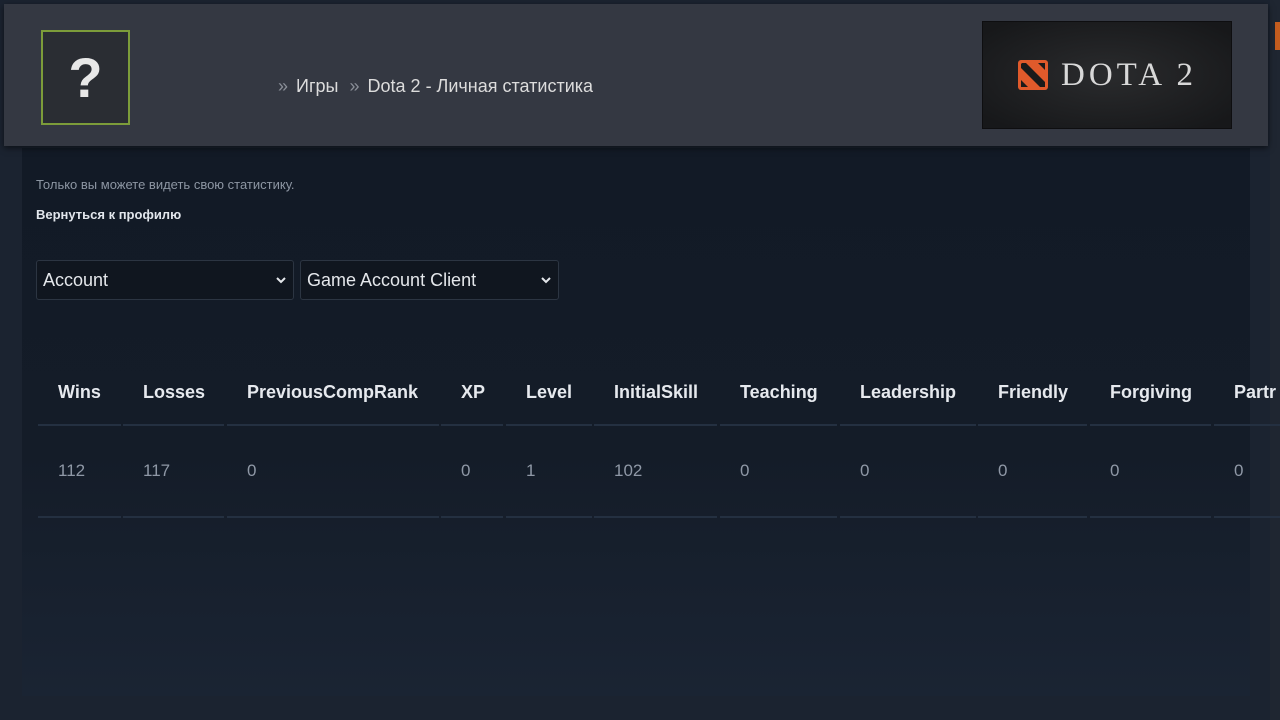 This screenshot has height=720, width=1280. I want to click on stats-column: Friendly 0, so click(1032, 439).